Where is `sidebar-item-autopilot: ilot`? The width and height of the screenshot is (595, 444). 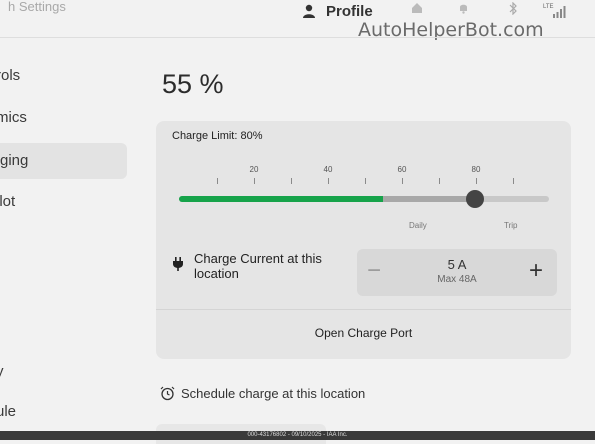 sidebar-item-autopilot: ilot is located at coordinates (7, 202).